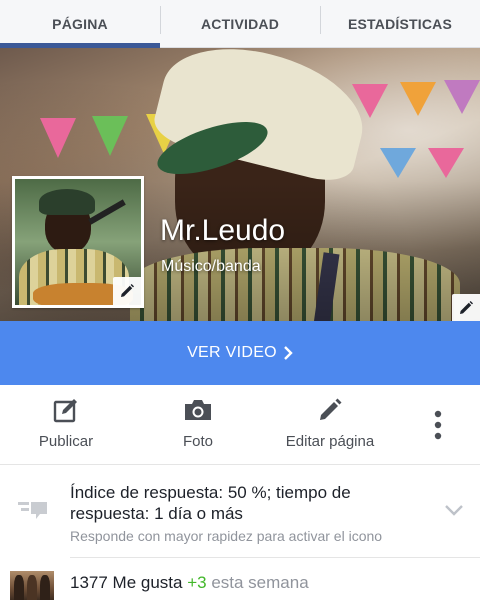  What do you see at coordinates (198, 424) in the screenshot?
I see `photo-button: Foto` at bounding box center [198, 424].